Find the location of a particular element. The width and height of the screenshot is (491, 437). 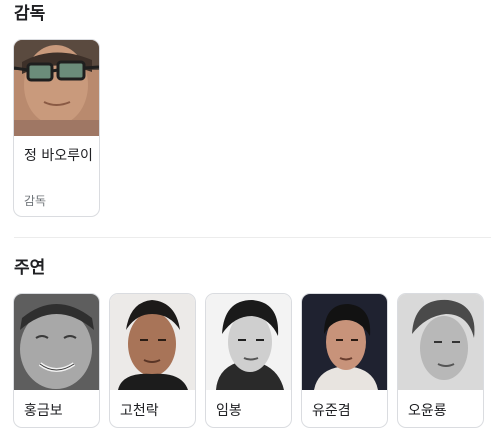

cast-name: 유준겸 is located at coordinates (331, 411).